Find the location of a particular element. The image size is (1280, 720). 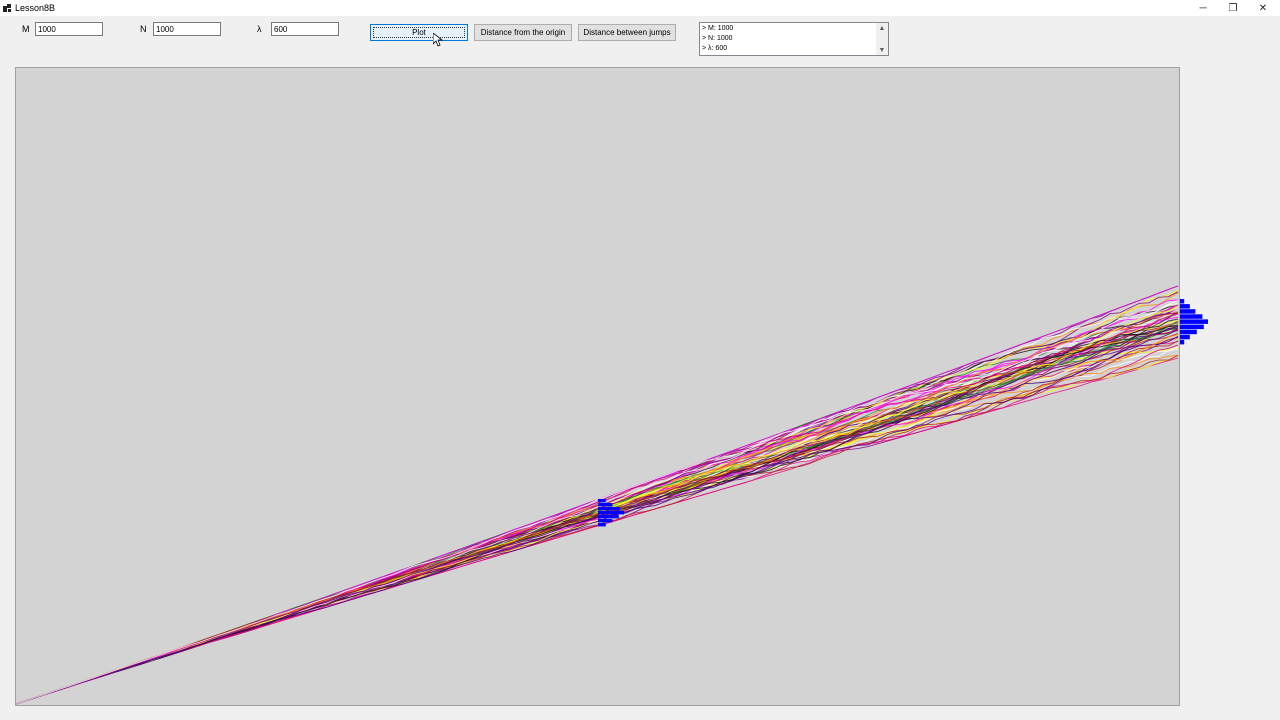

minimize-icon: ─ is located at coordinates (1203, 8).